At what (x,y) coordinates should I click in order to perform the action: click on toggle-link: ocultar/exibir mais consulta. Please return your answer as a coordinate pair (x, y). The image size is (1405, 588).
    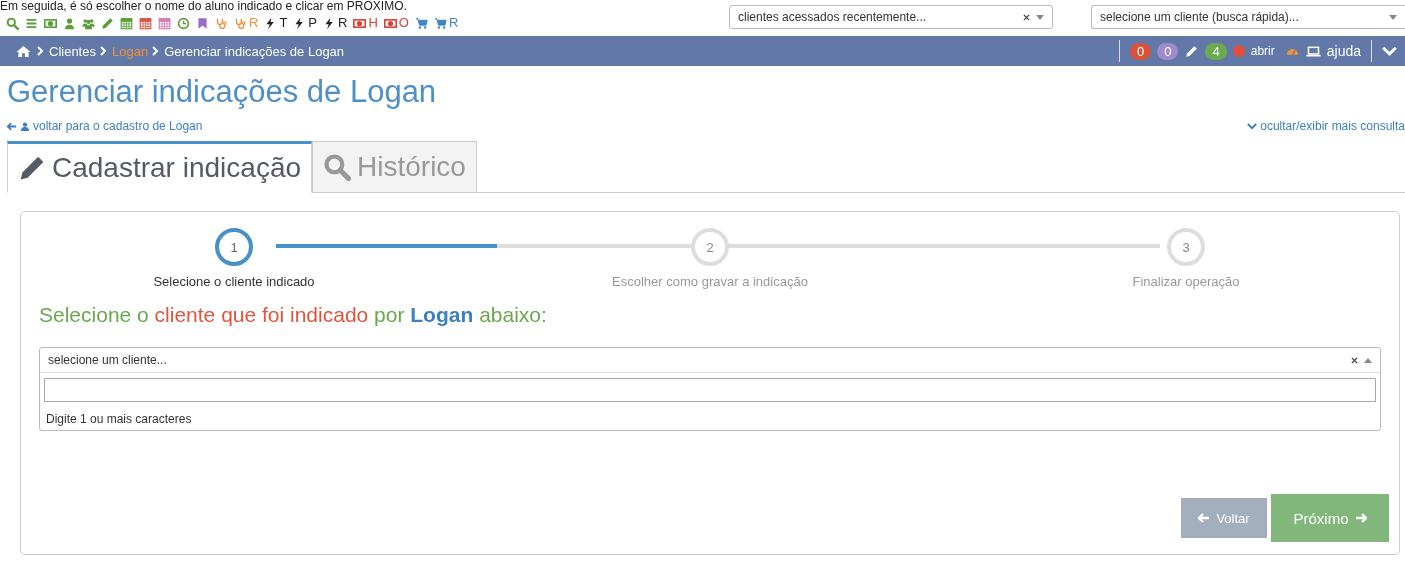
    Looking at the image, I should click on (1332, 126).